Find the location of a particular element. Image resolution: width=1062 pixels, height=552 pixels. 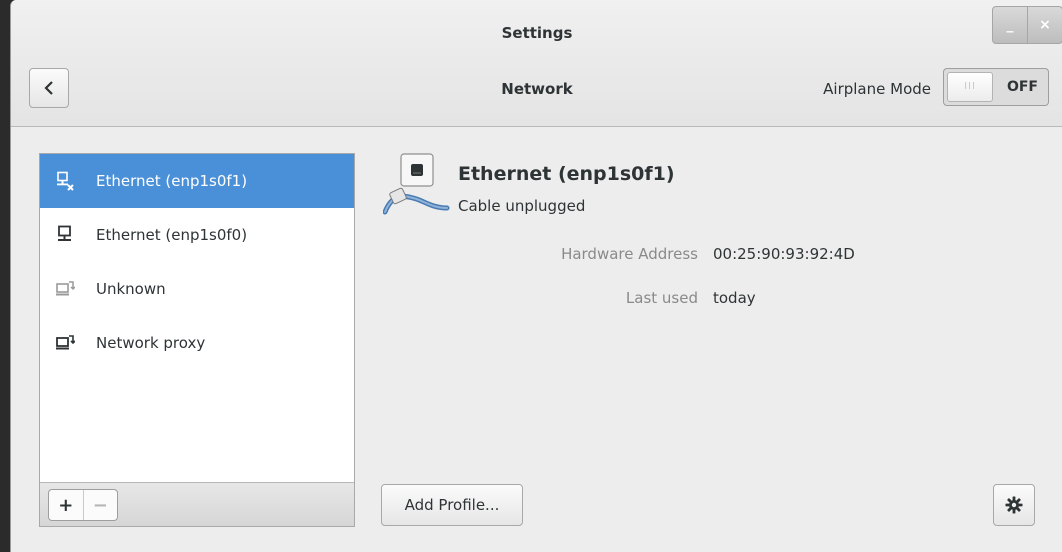

list-toolbar: + − is located at coordinates (197, 504).